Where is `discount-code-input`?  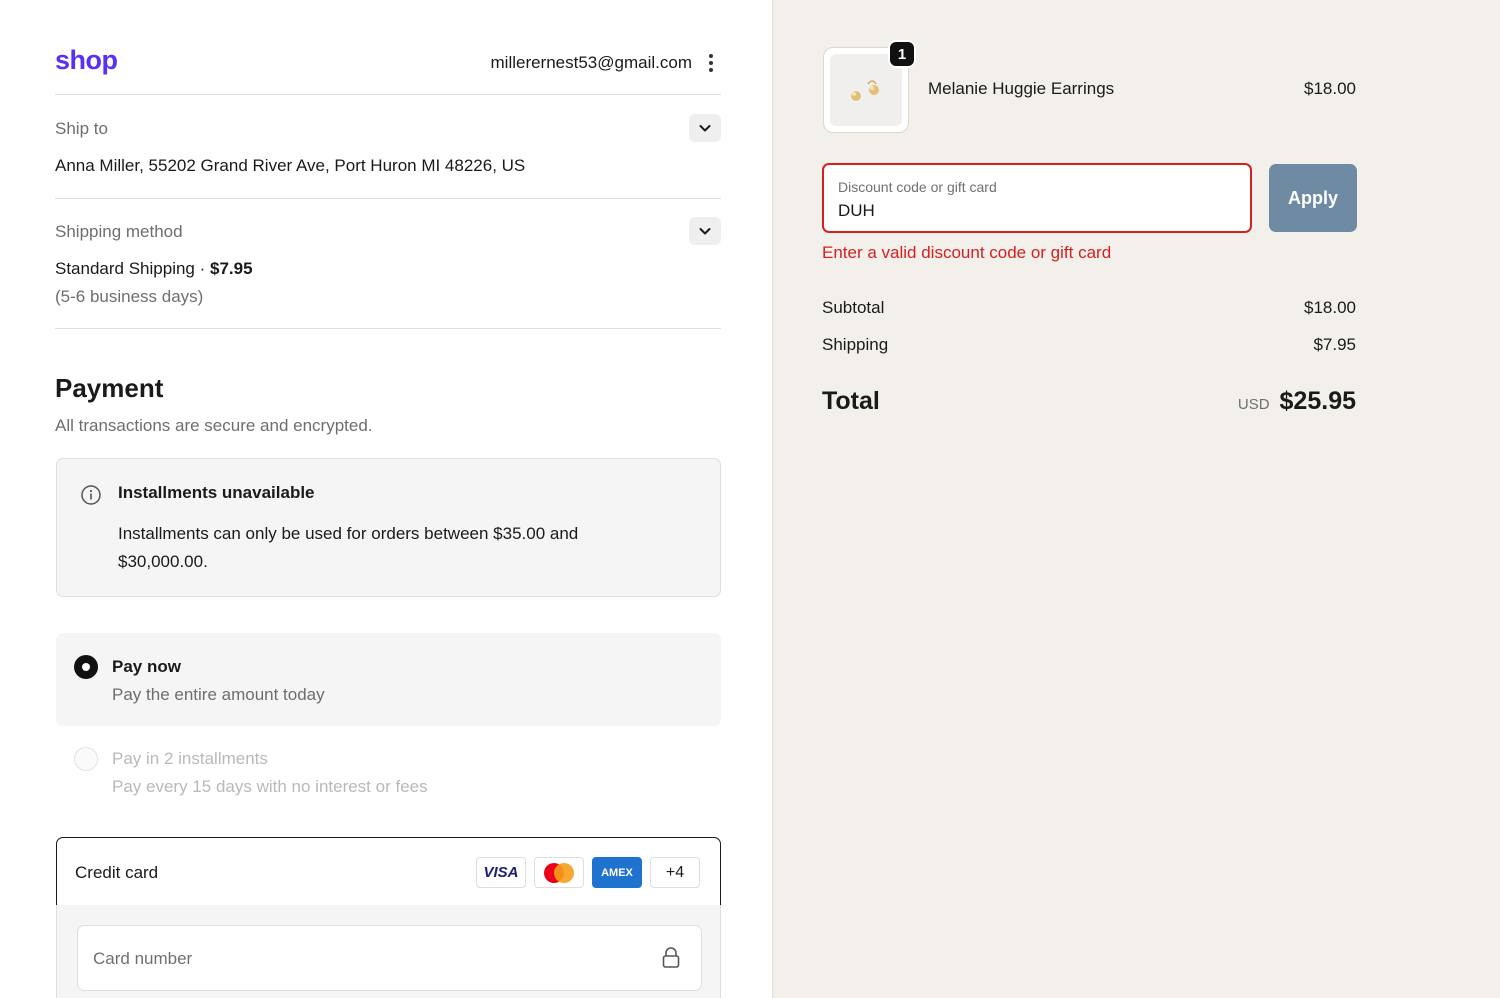
discount-code-input is located at coordinates (1033, 211).